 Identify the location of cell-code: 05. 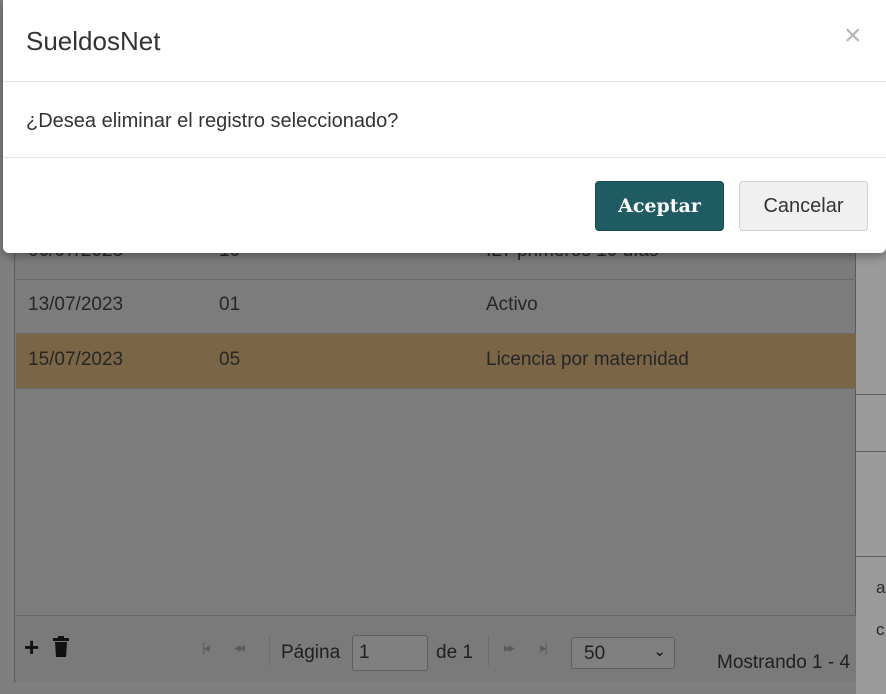
(230, 359).